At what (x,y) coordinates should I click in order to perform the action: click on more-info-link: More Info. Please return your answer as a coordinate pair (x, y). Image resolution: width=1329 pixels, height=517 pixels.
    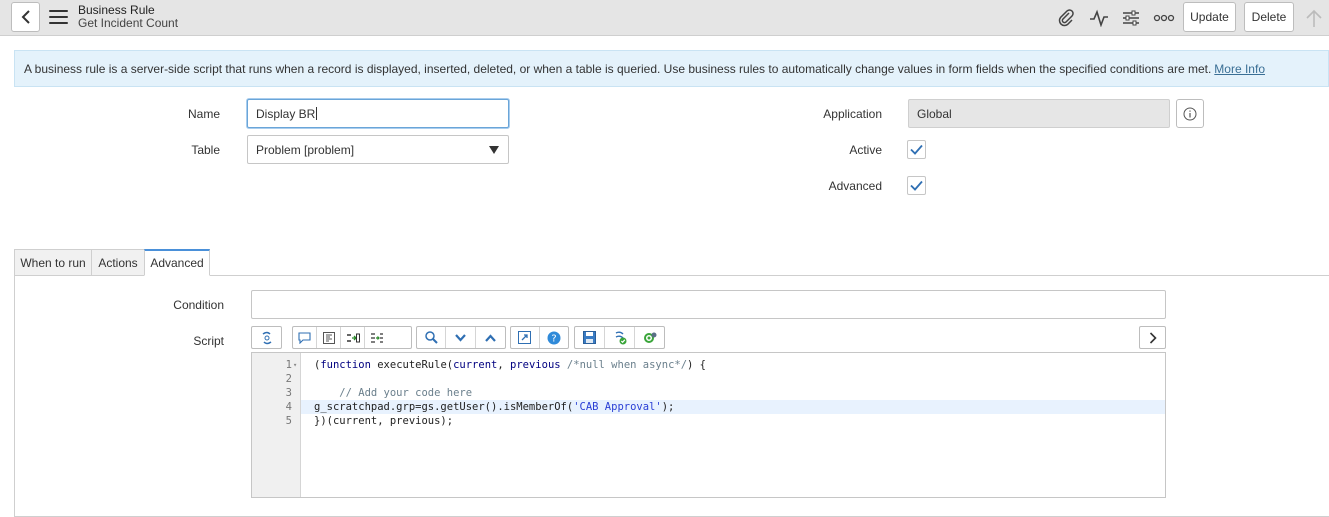
    Looking at the image, I should click on (1239, 69).